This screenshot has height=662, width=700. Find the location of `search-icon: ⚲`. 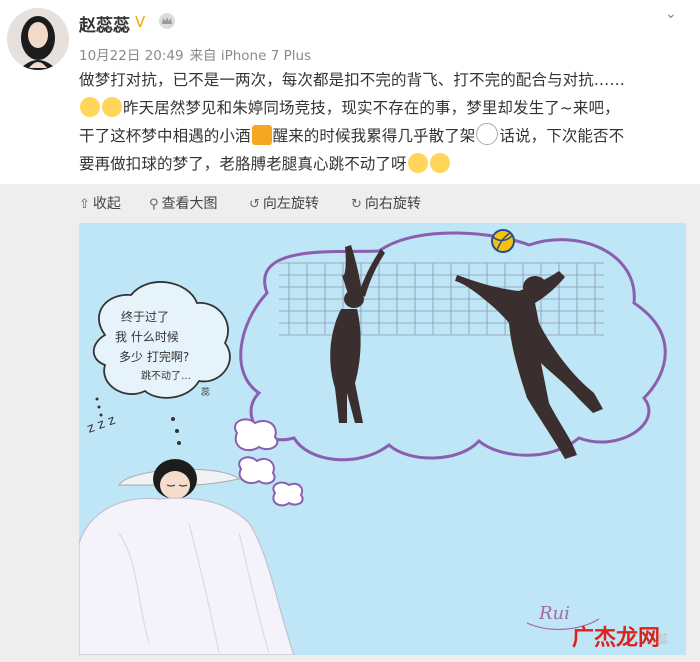

search-icon: ⚲ is located at coordinates (154, 204).